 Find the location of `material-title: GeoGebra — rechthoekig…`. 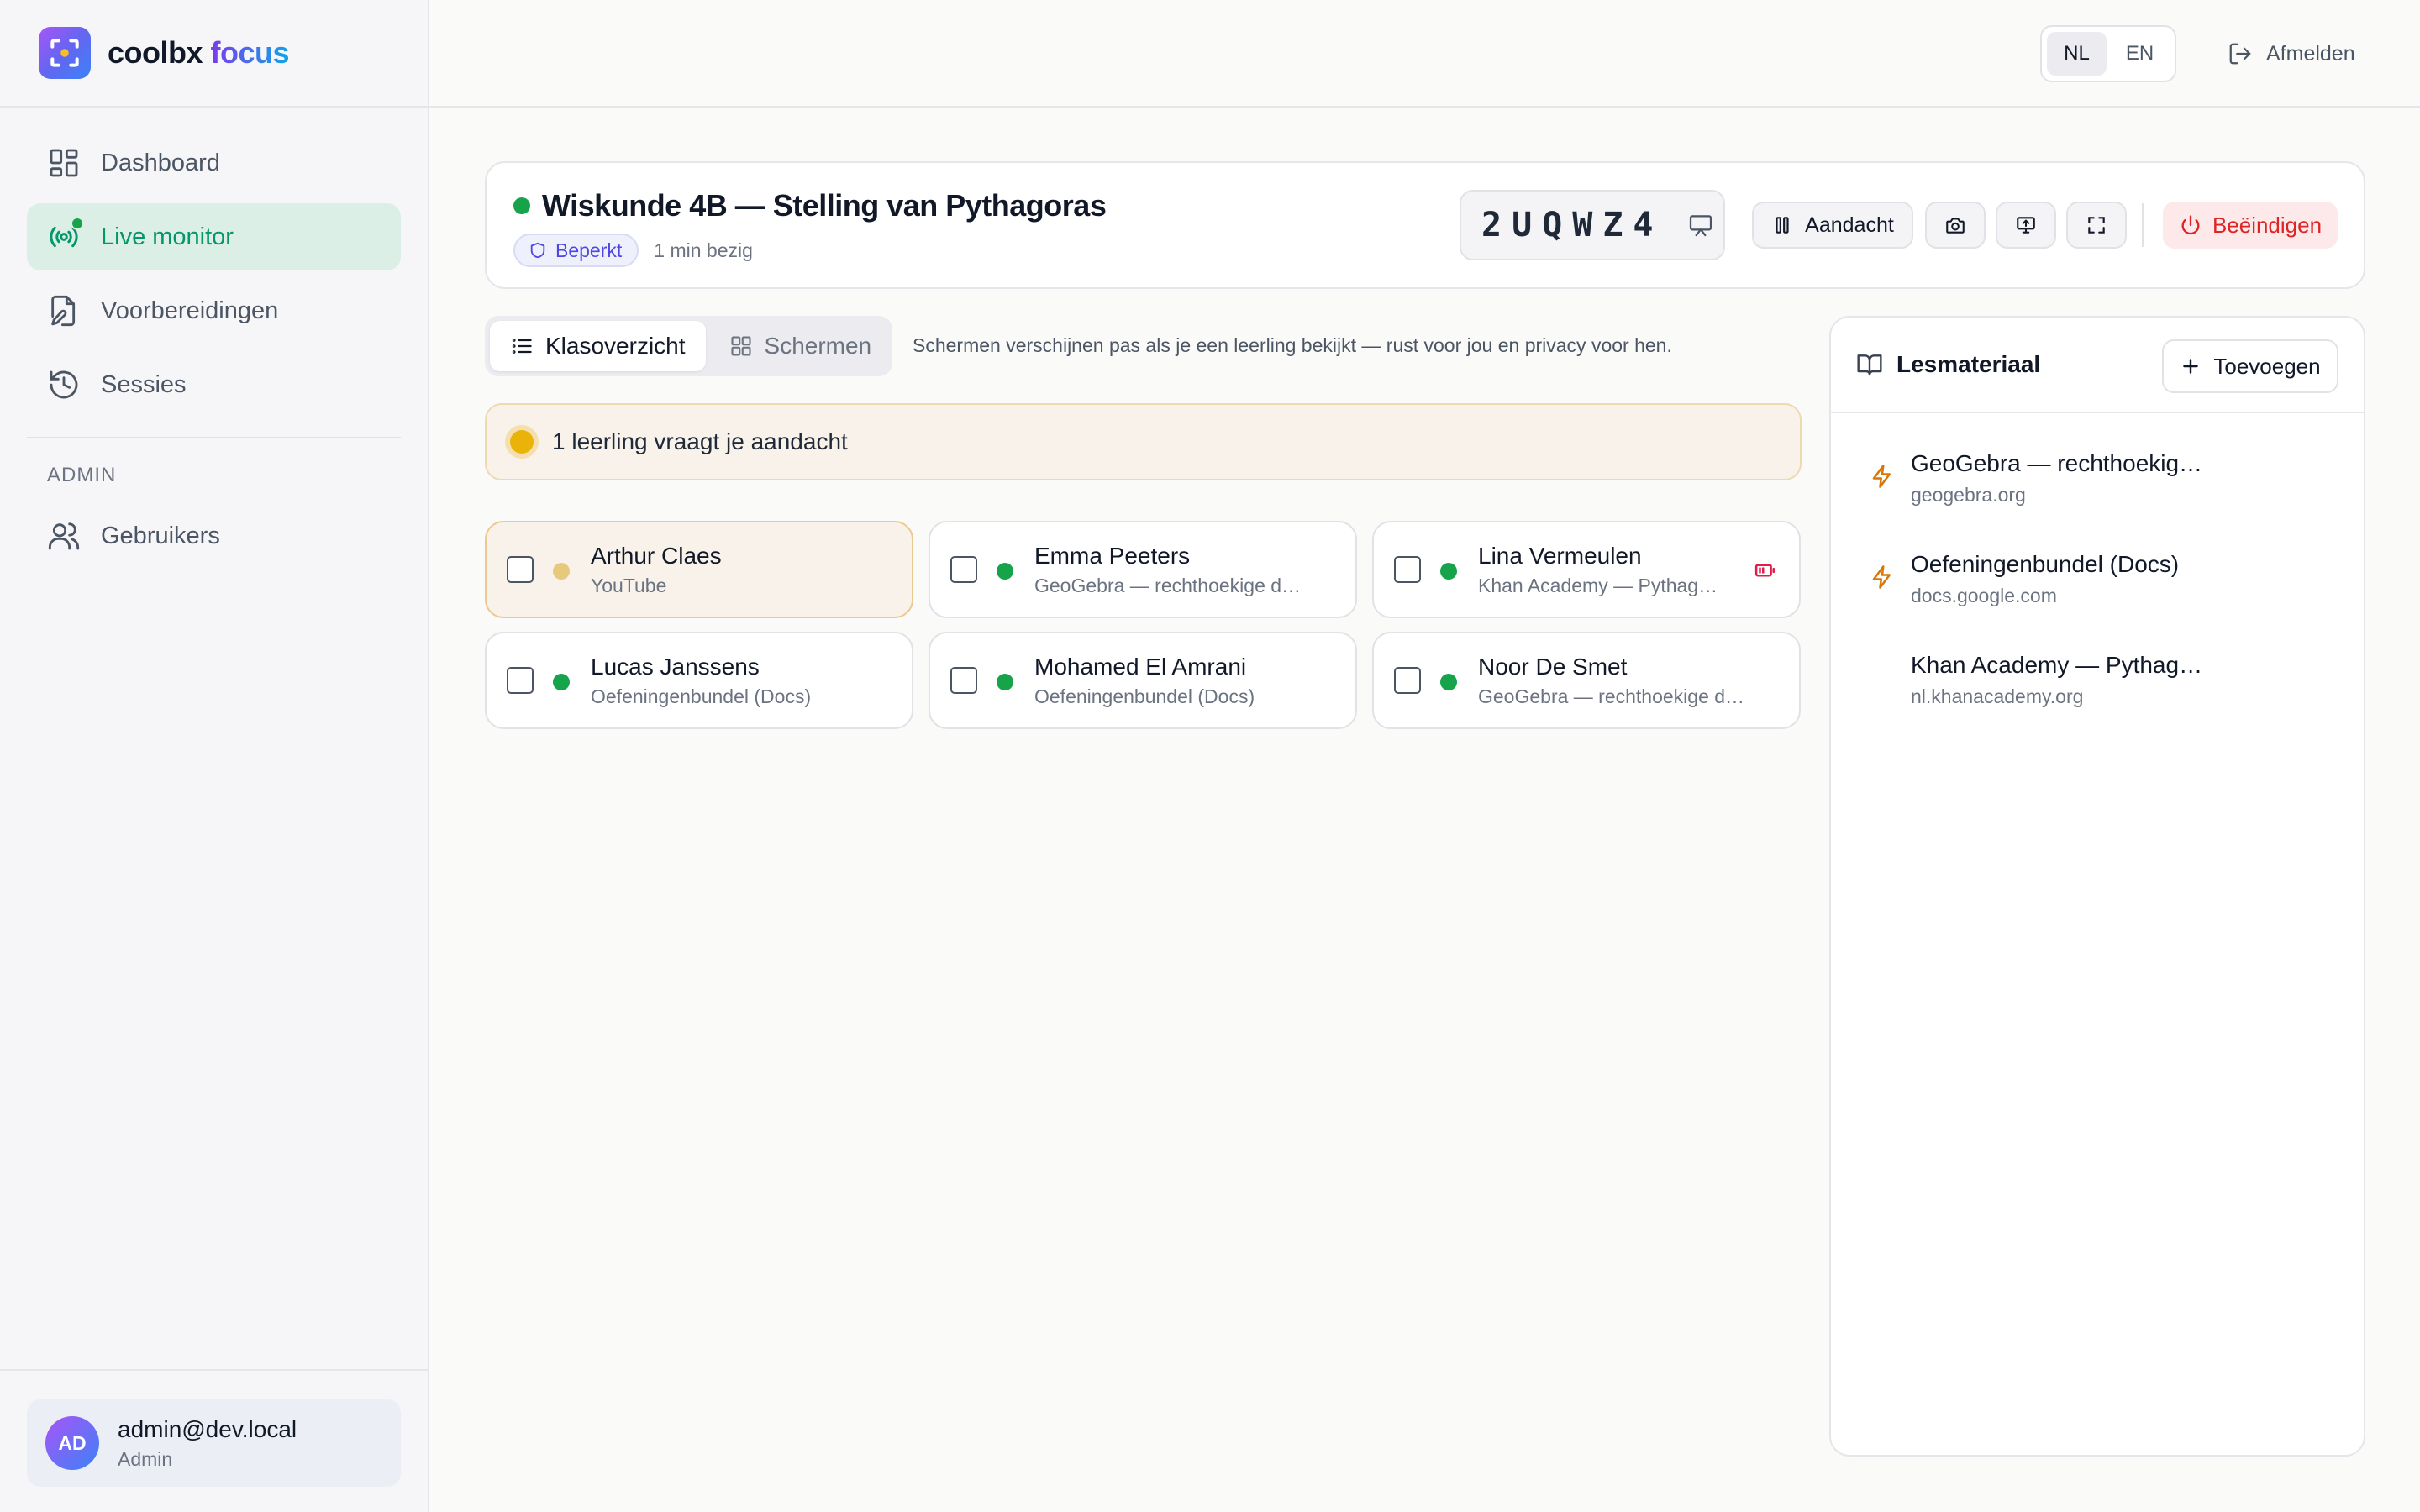

material-title: GeoGebra — rechthoekig… is located at coordinates (2057, 463).